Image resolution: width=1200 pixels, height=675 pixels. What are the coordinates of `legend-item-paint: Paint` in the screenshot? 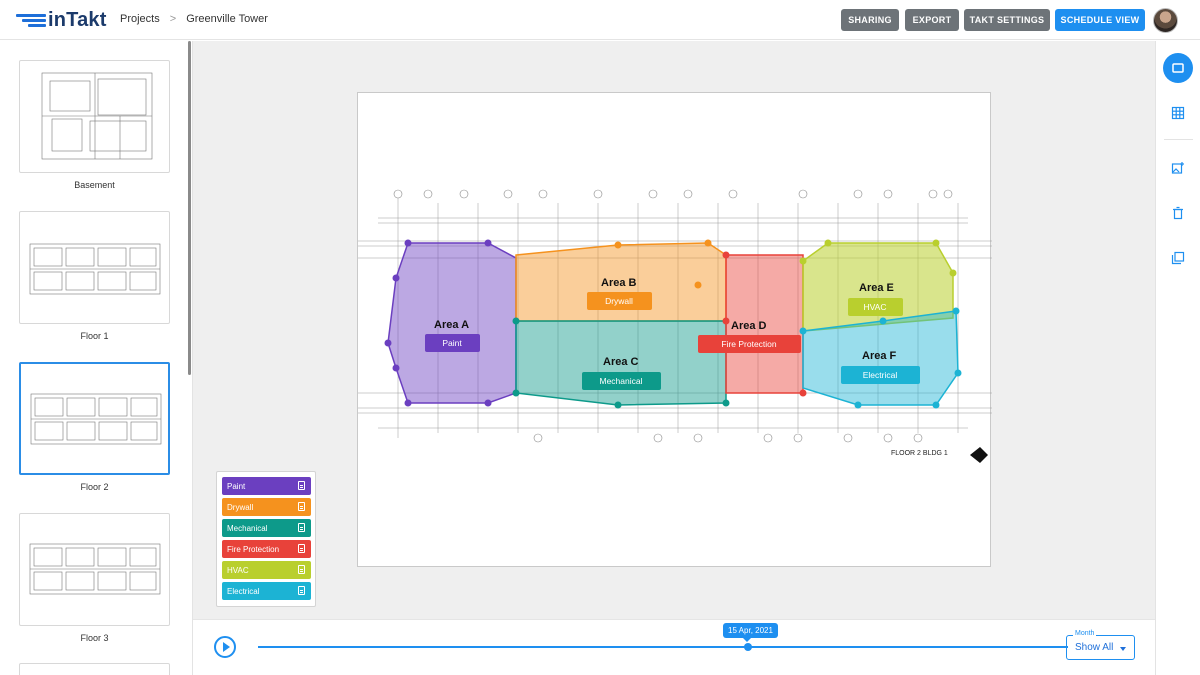 It's located at (266, 486).